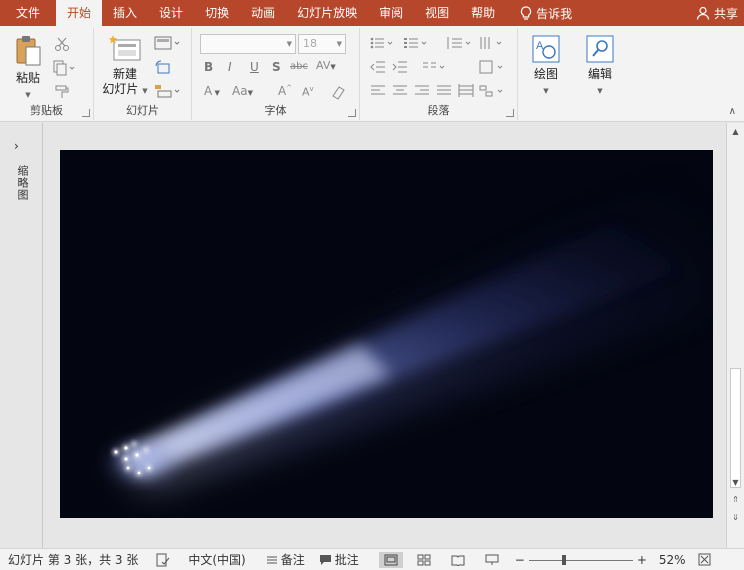 Image resolution: width=744 pixels, height=570 pixels. I want to click on language-indicator: 中文(中国), so click(216, 559).